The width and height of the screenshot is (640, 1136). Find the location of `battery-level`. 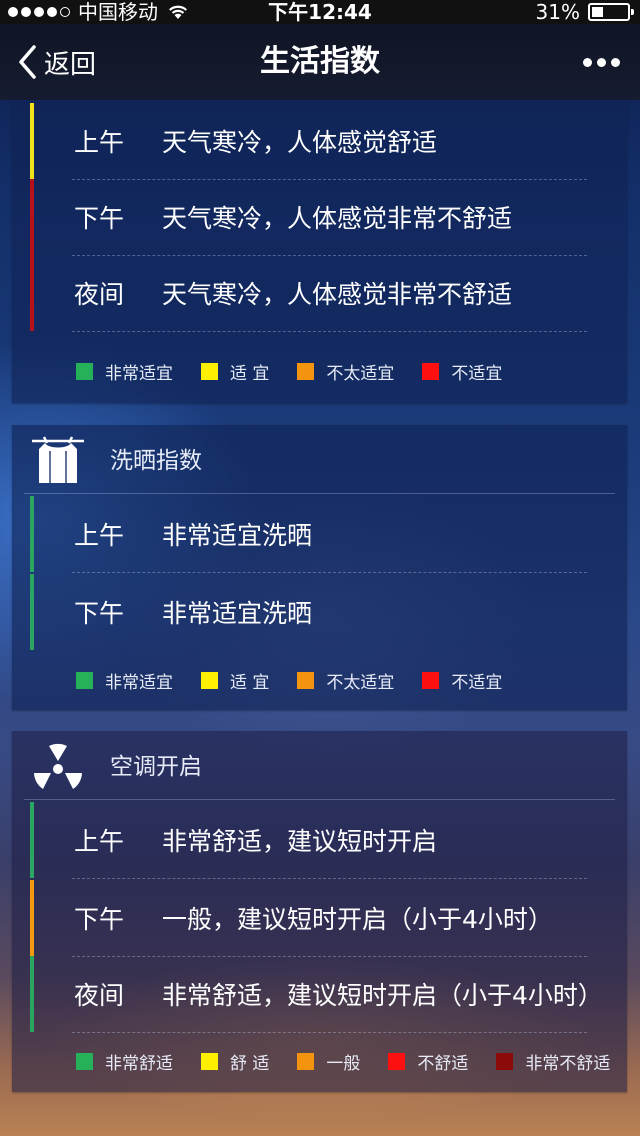

battery-level is located at coordinates (597, 12).